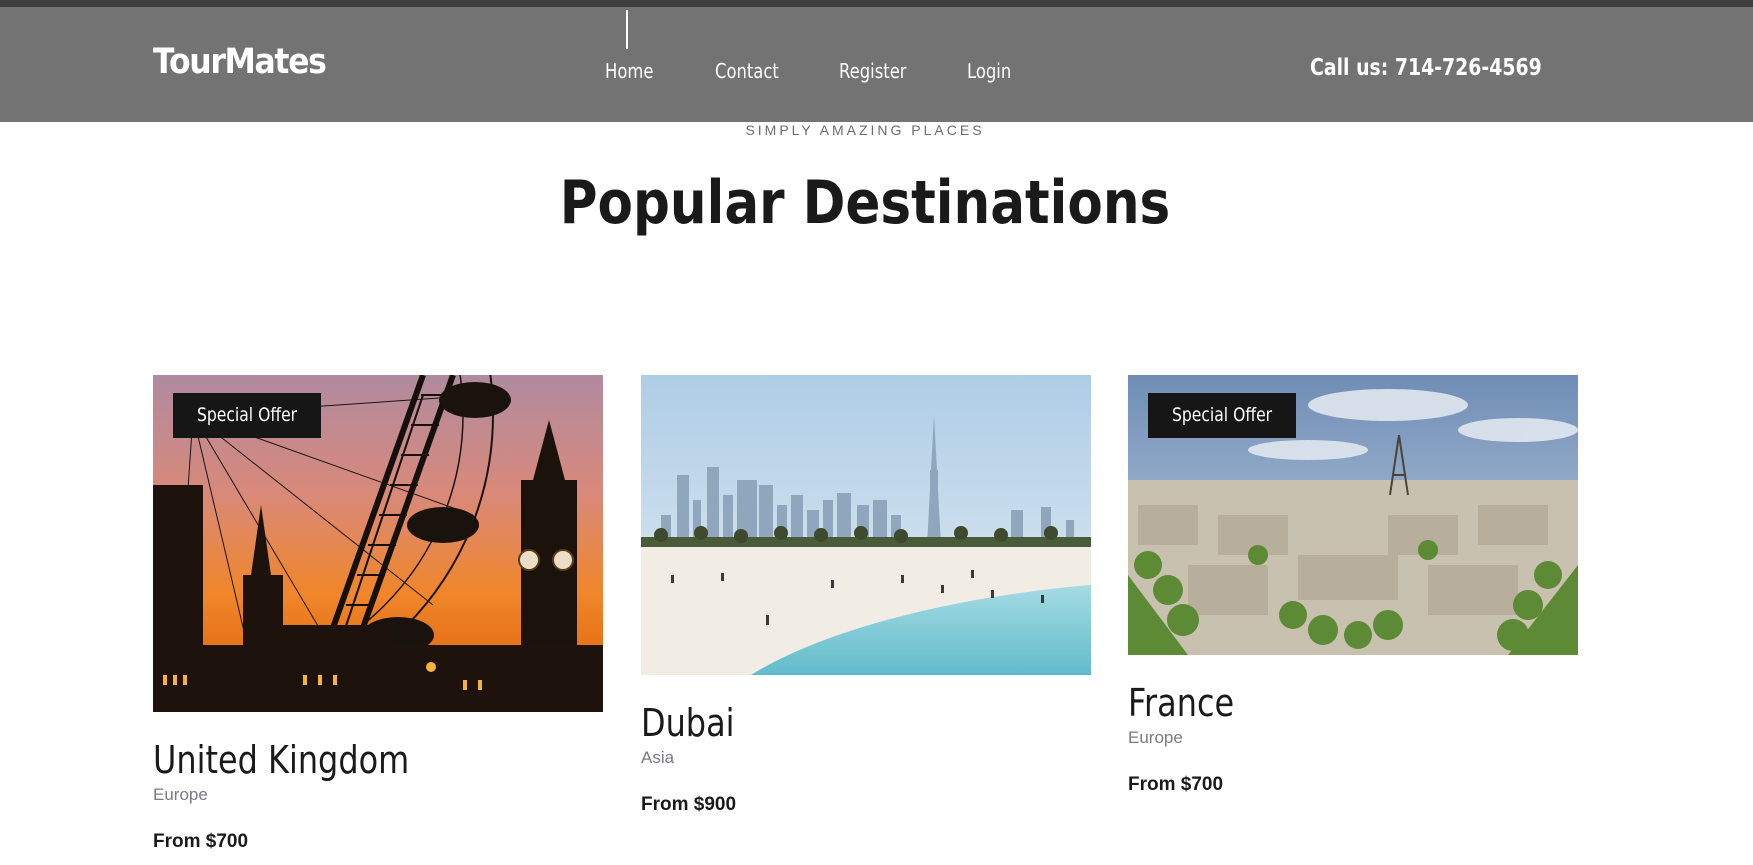  What do you see at coordinates (1426, 68) in the screenshot?
I see `phone-number: Call us: 714-726-4569` at bounding box center [1426, 68].